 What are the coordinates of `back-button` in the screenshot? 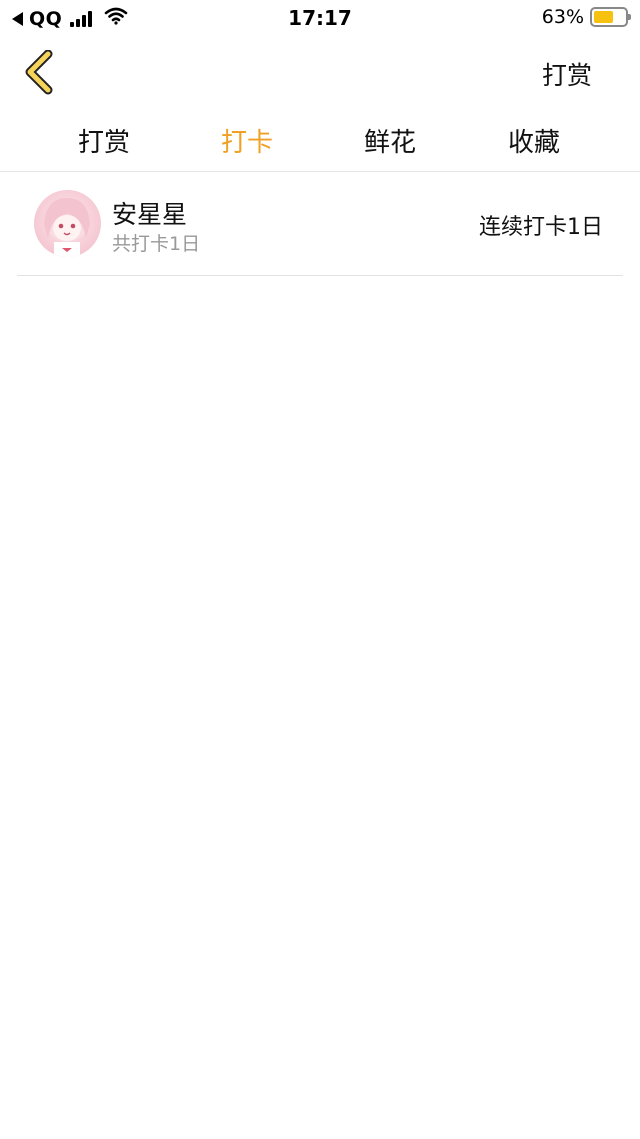 It's located at (42, 72).